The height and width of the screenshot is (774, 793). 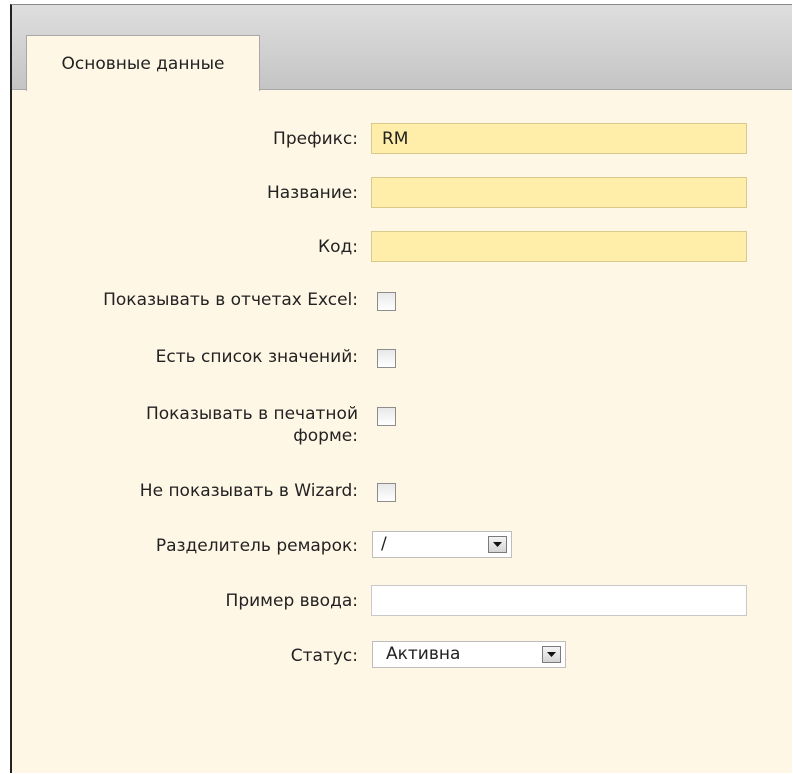 I want to click on prefix-input, so click(x=559, y=138).